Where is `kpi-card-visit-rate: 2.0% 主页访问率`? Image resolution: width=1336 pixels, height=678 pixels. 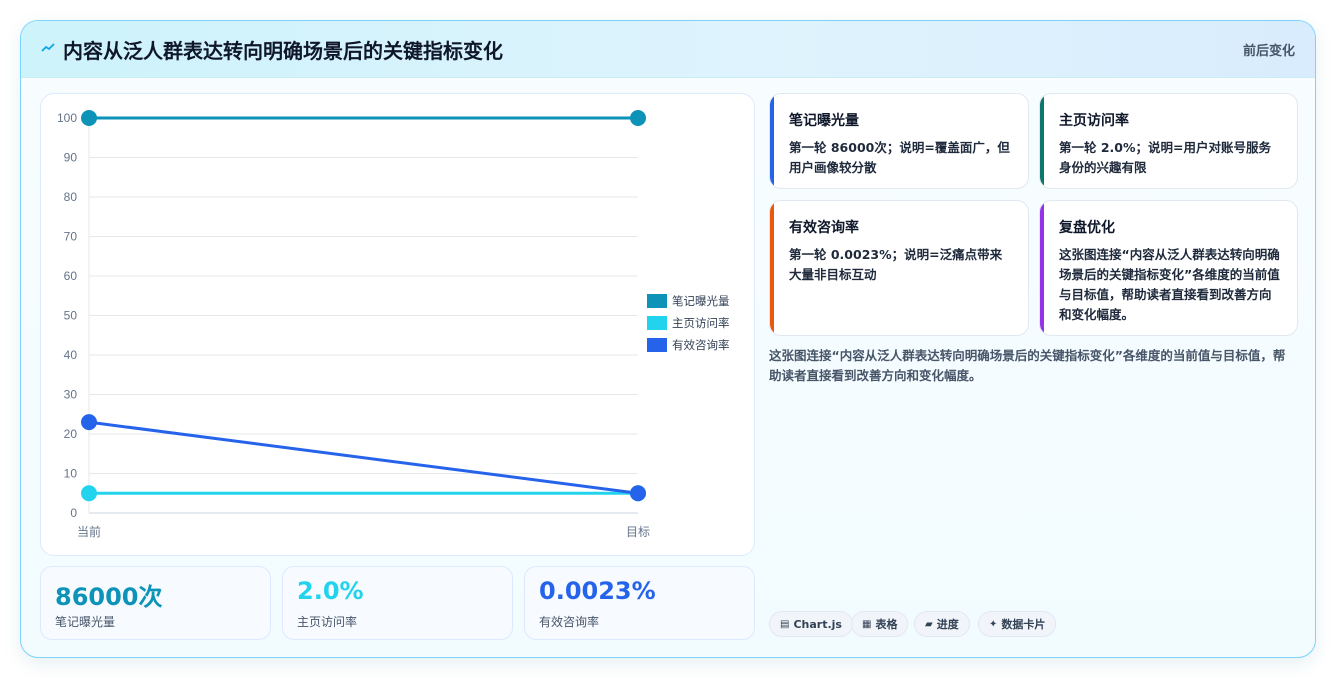
kpi-card-visit-rate: 2.0% 主页访问率 is located at coordinates (397, 603).